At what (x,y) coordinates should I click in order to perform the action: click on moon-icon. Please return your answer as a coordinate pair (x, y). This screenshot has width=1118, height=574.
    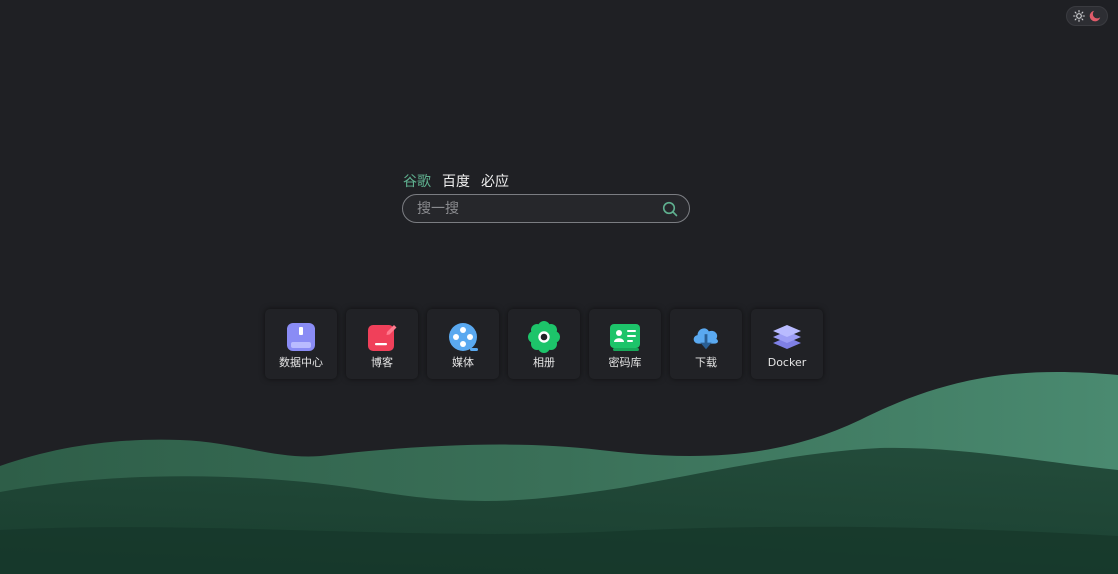
    Looking at the image, I should click on (1095, 16).